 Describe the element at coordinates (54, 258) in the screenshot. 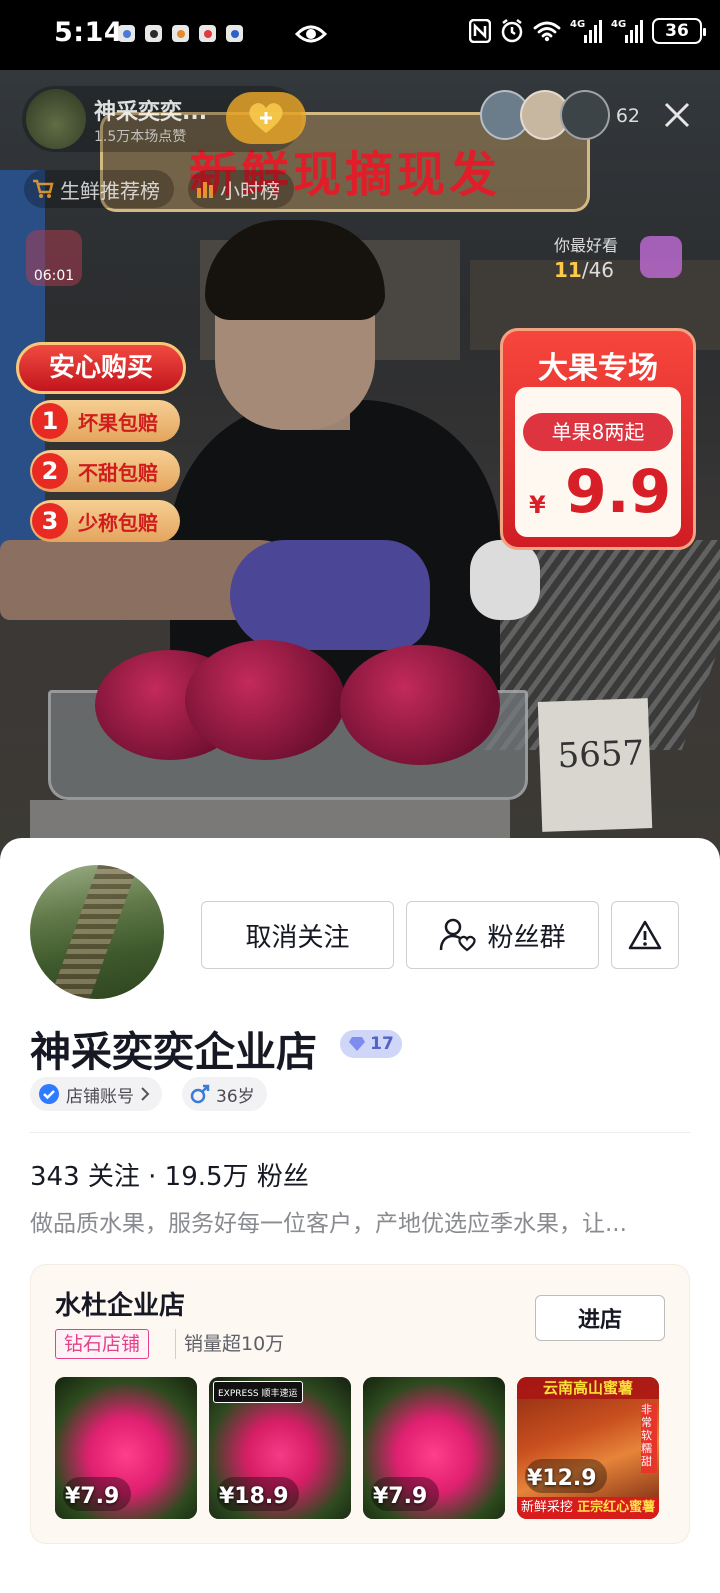

I see `lucky-bag-timer: 06:01` at that location.